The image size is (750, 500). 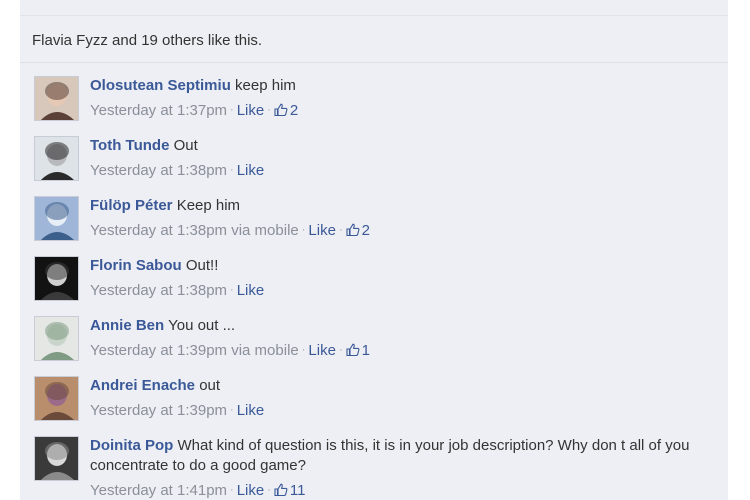 What do you see at coordinates (202, 265) in the screenshot?
I see `comment-text: Out!!` at bounding box center [202, 265].